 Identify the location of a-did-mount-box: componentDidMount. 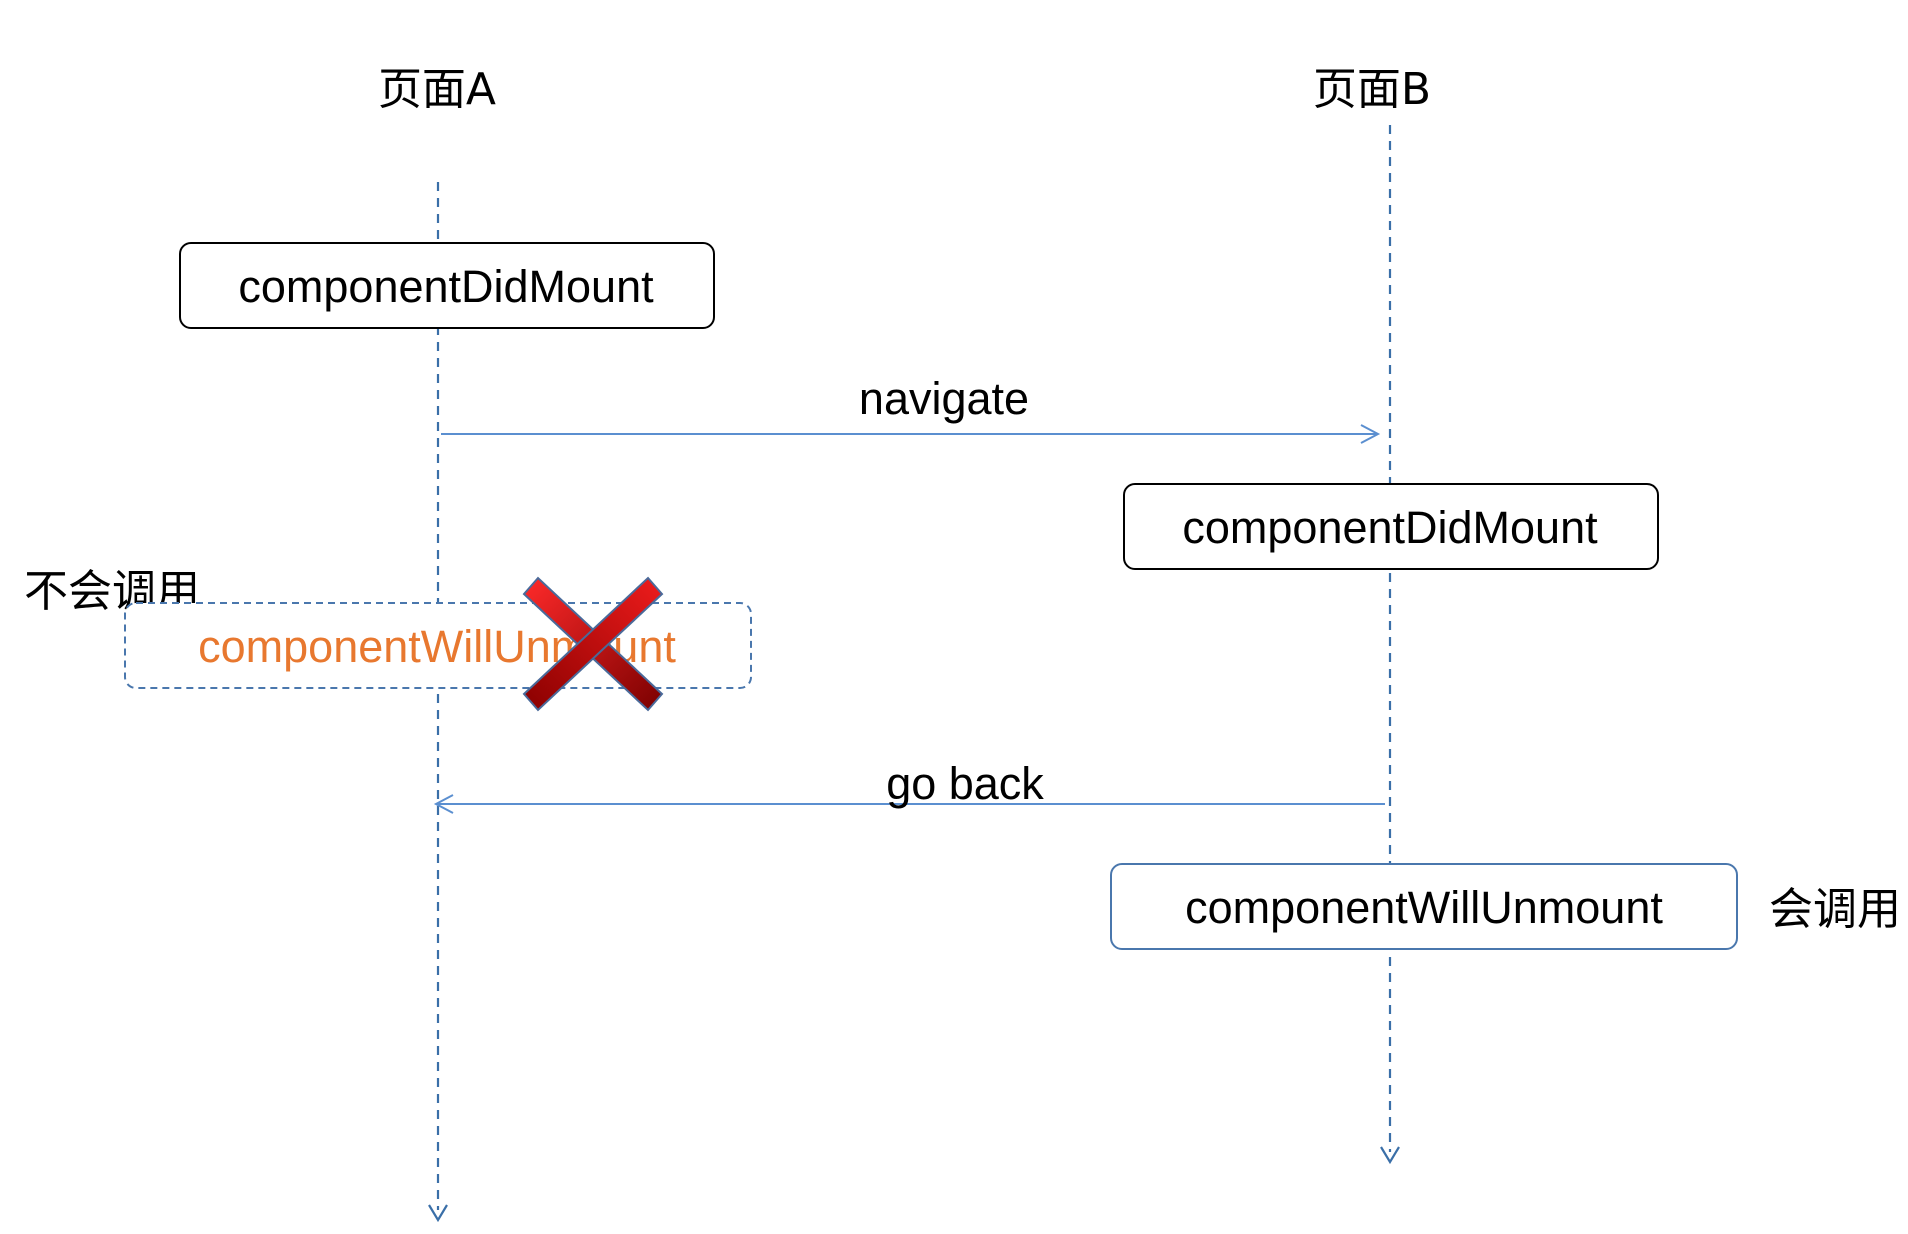
(447, 285).